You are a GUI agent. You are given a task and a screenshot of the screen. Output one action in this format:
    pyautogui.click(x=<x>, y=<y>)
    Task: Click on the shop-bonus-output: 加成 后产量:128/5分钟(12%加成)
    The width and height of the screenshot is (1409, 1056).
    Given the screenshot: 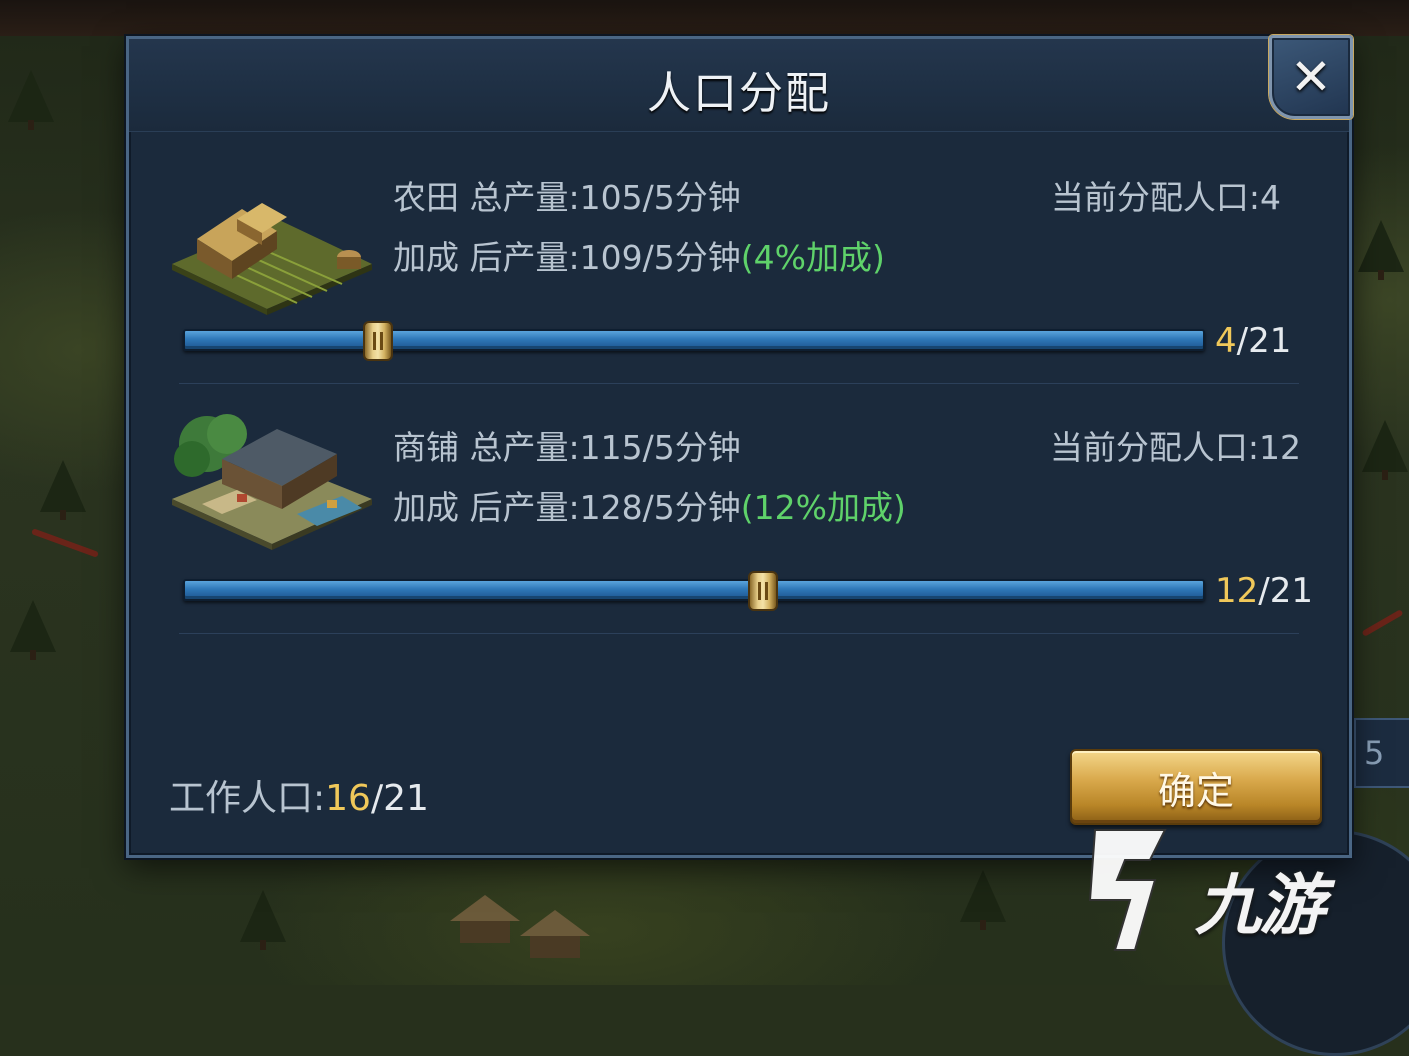 What is the action you would take?
    pyautogui.click(x=649, y=507)
    